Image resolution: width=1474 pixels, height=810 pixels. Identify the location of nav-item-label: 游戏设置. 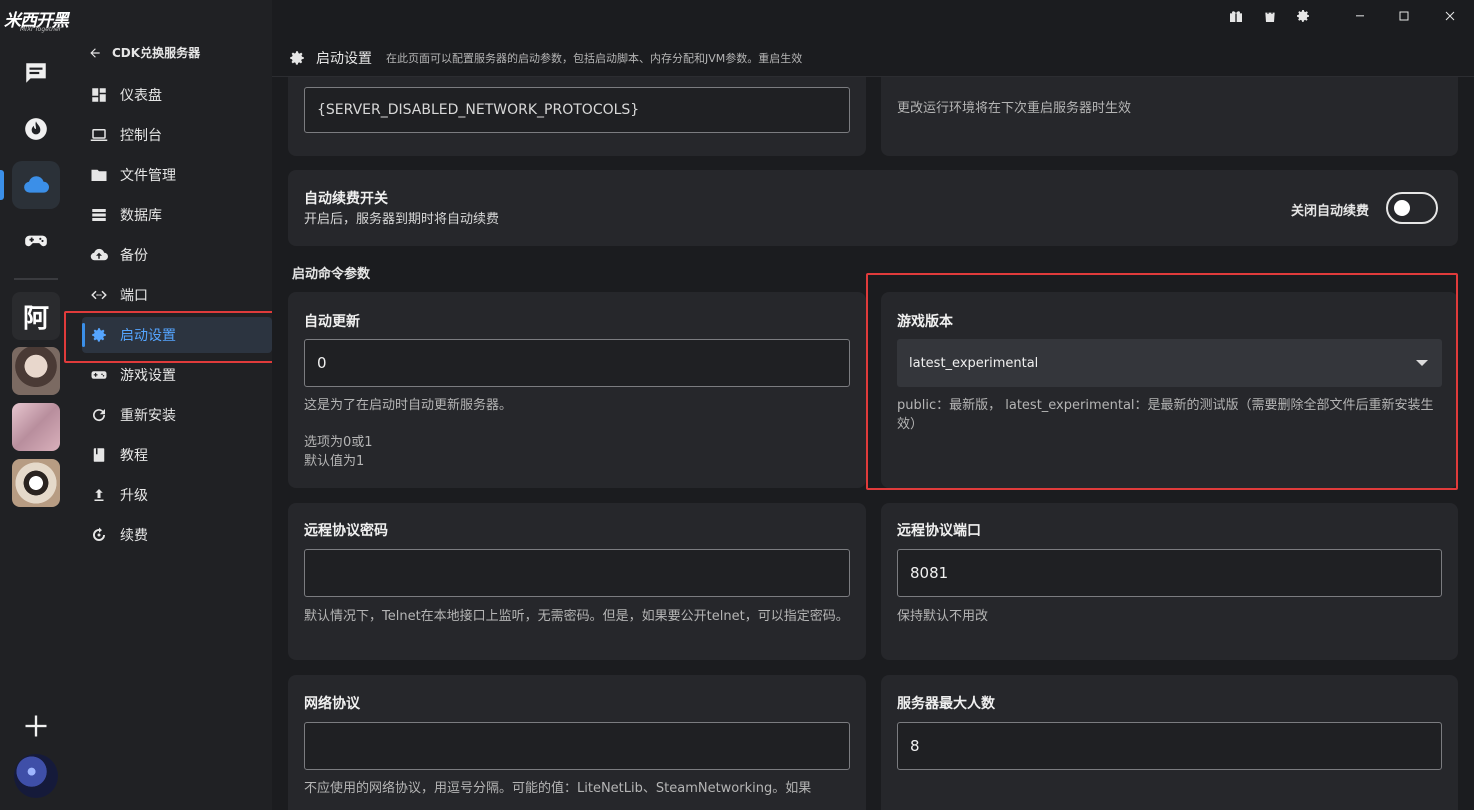
(148, 376).